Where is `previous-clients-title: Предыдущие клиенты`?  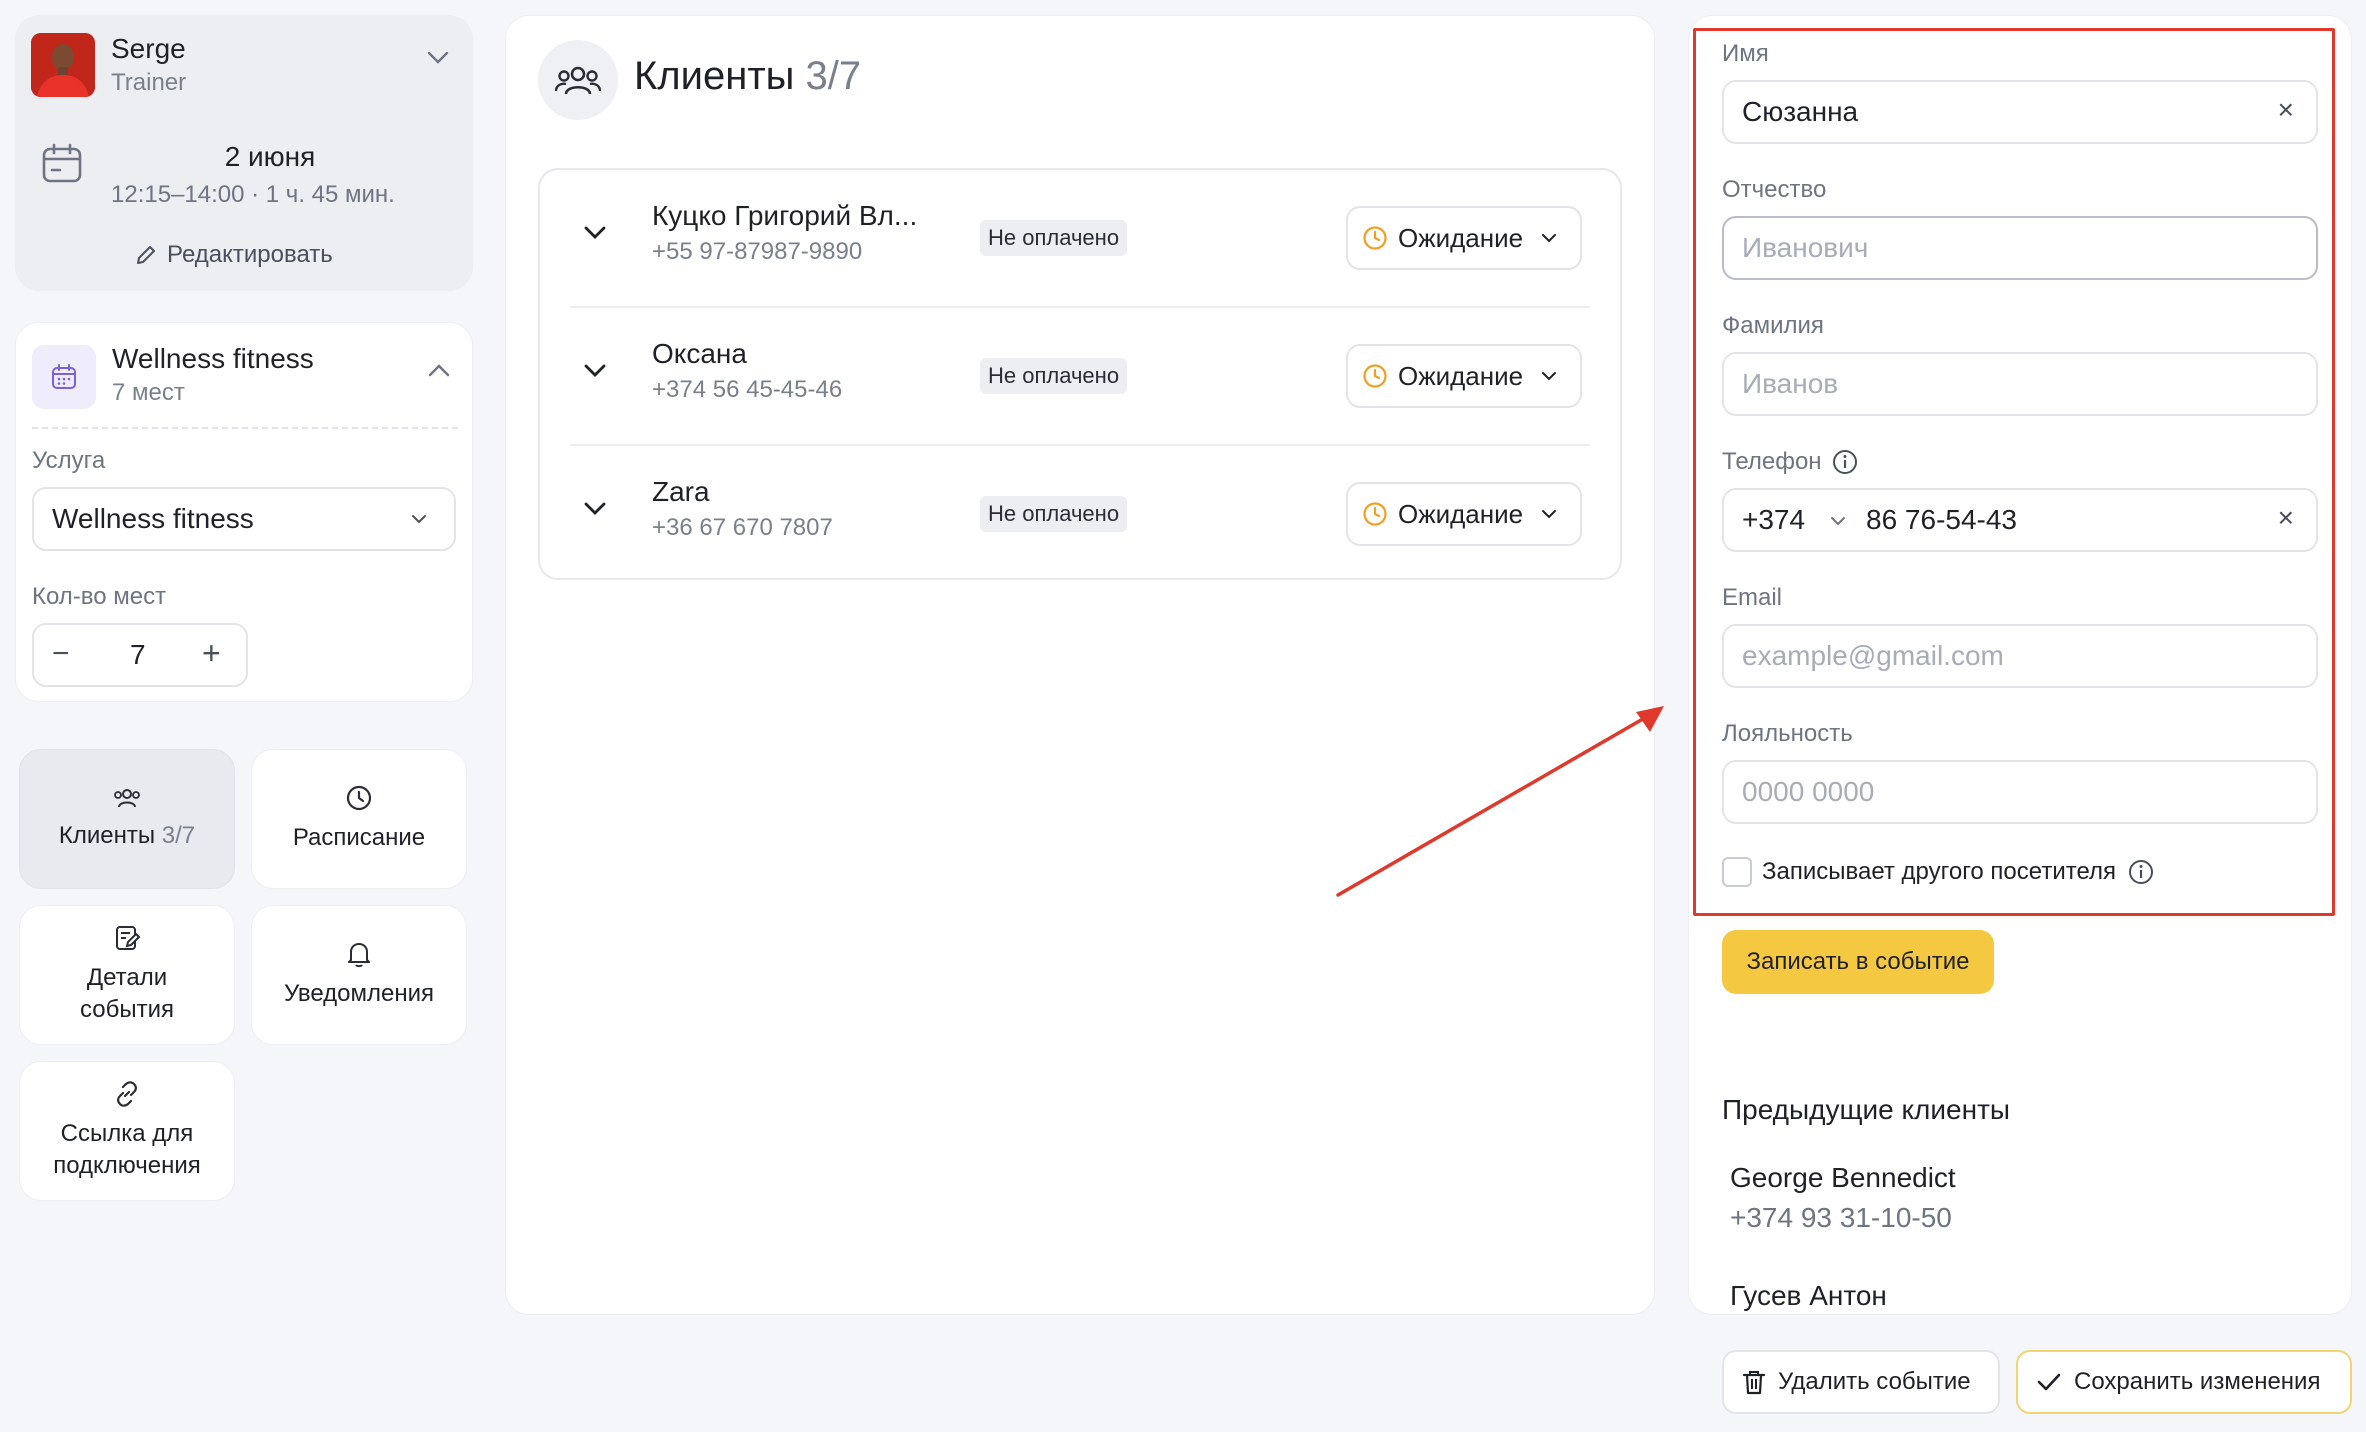
previous-clients-title: Предыдущие клиенты is located at coordinates (1866, 1109).